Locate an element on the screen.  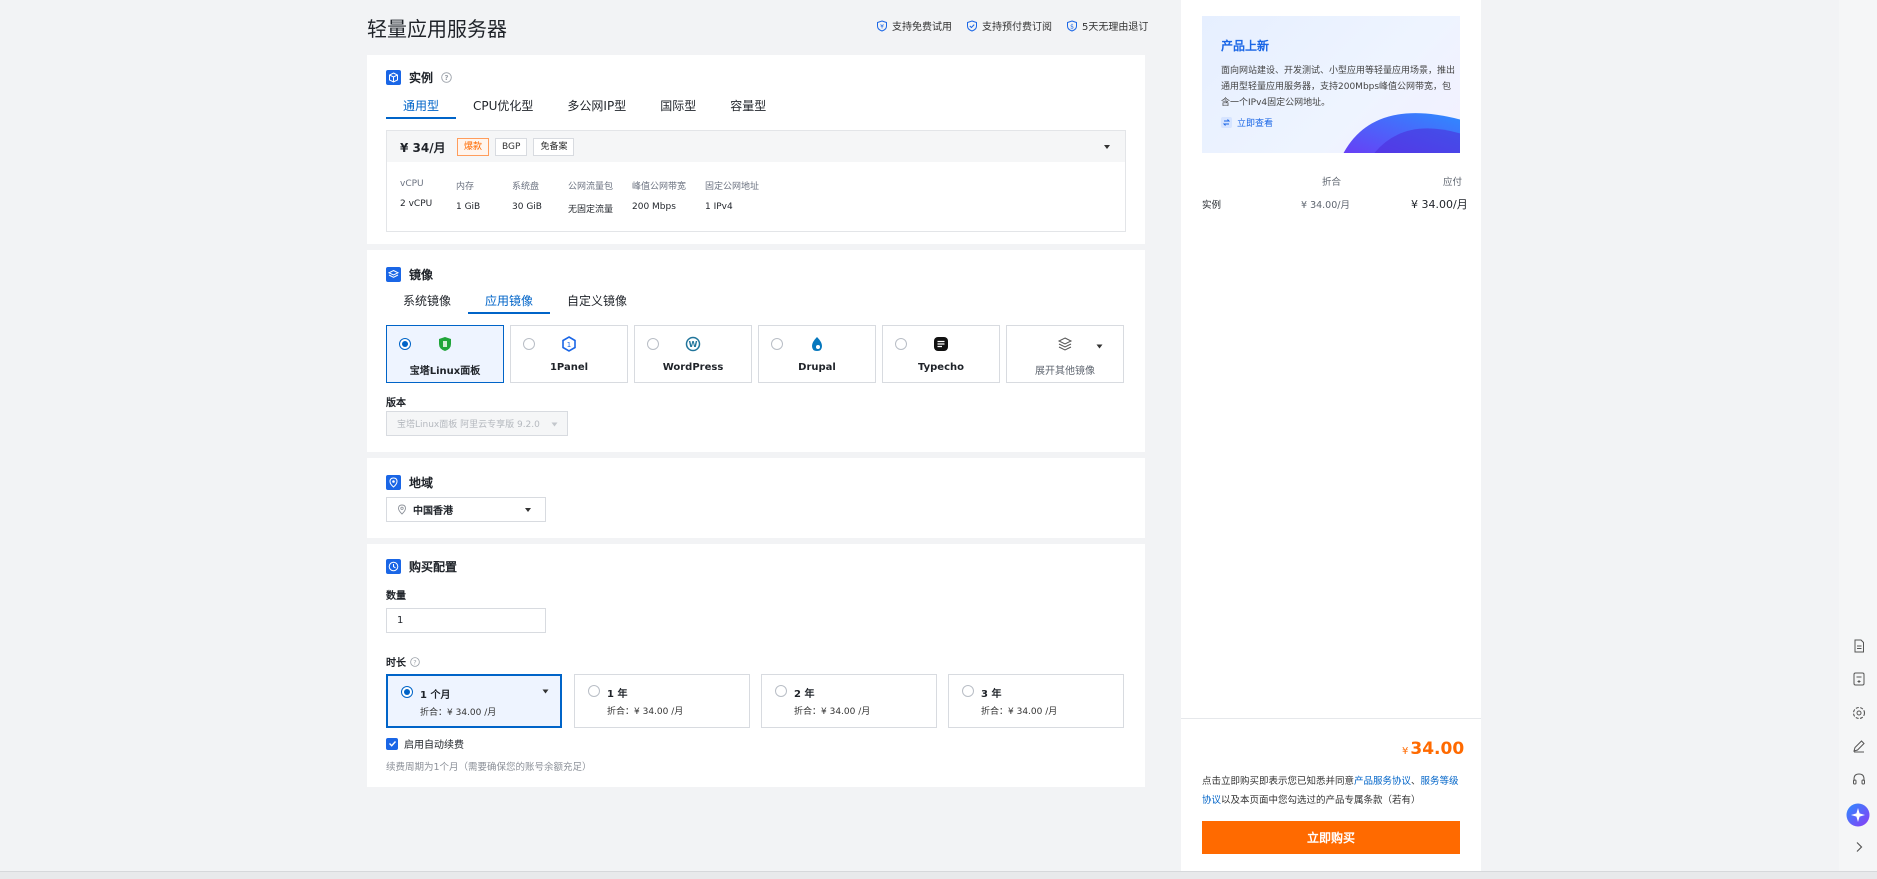
image-card-1panel-label: 1Panel is located at coordinates (569, 367).